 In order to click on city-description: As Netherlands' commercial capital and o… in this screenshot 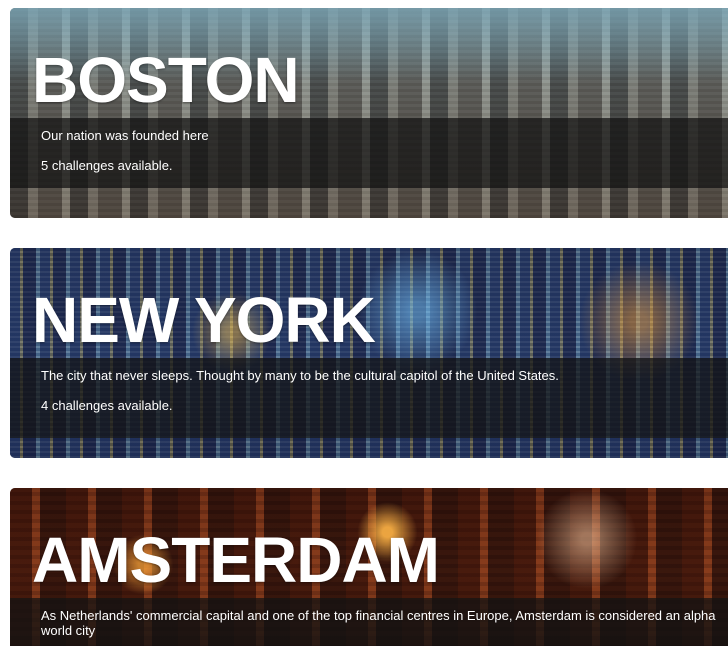, I will do `click(378, 623)`.